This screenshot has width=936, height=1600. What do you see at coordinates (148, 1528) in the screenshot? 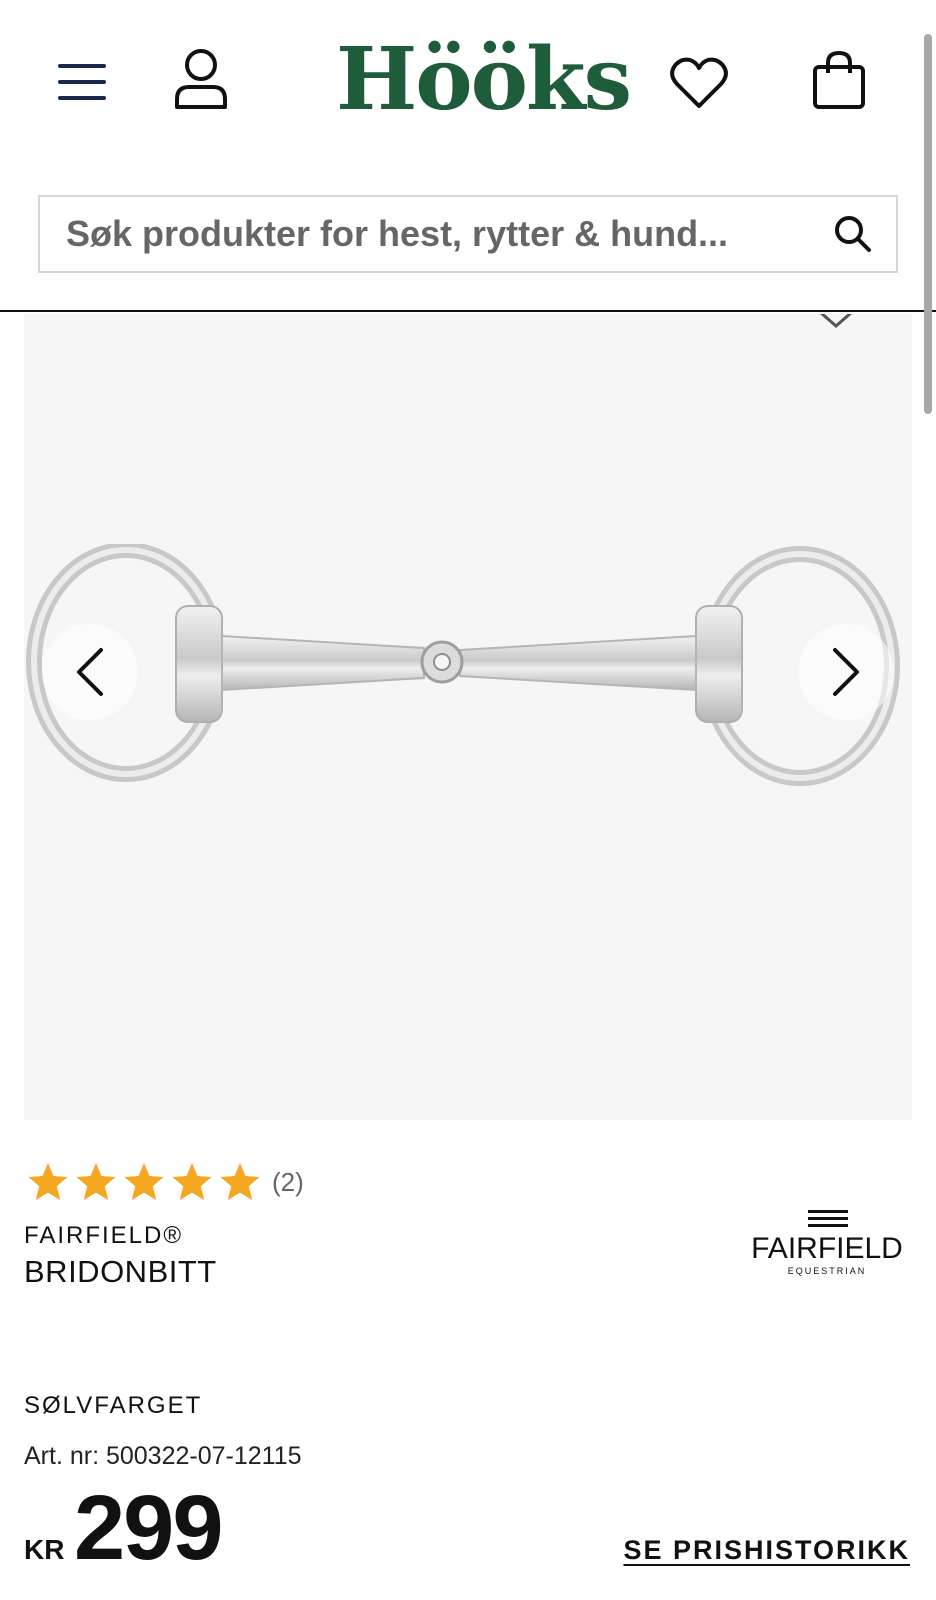
I see `product-price: 299` at bounding box center [148, 1528].